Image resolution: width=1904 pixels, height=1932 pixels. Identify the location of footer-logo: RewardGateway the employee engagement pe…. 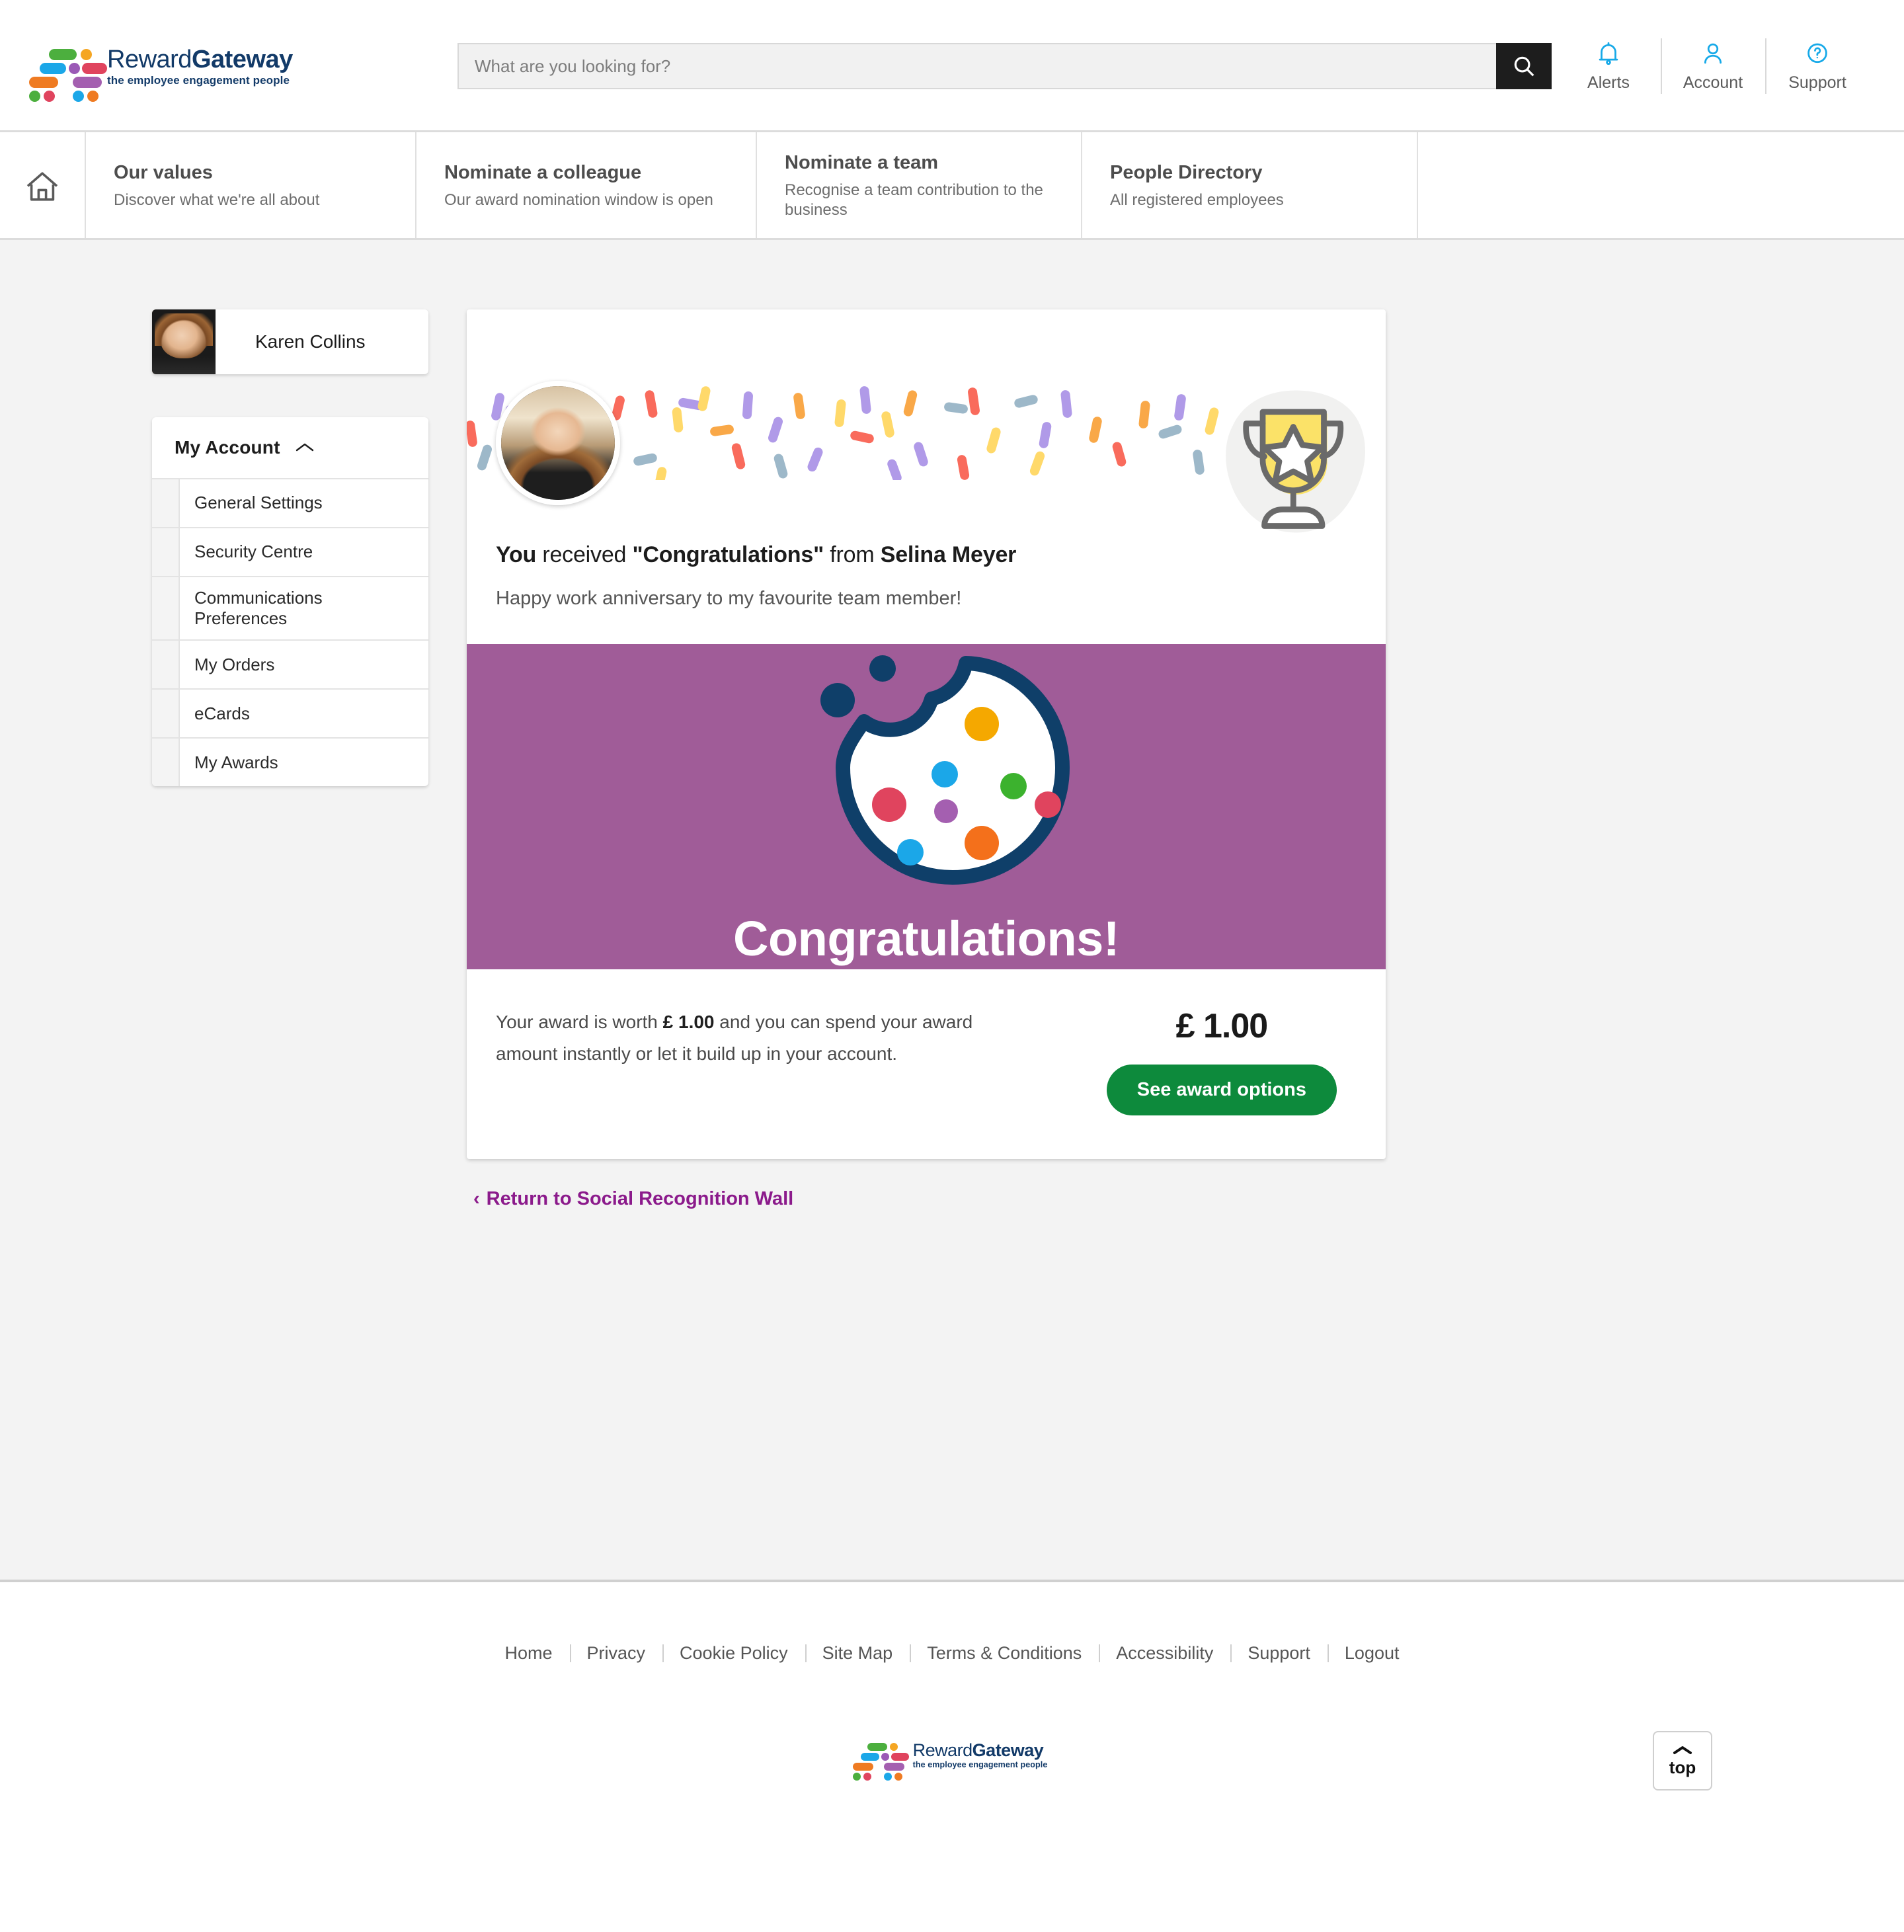
(952, 1761).